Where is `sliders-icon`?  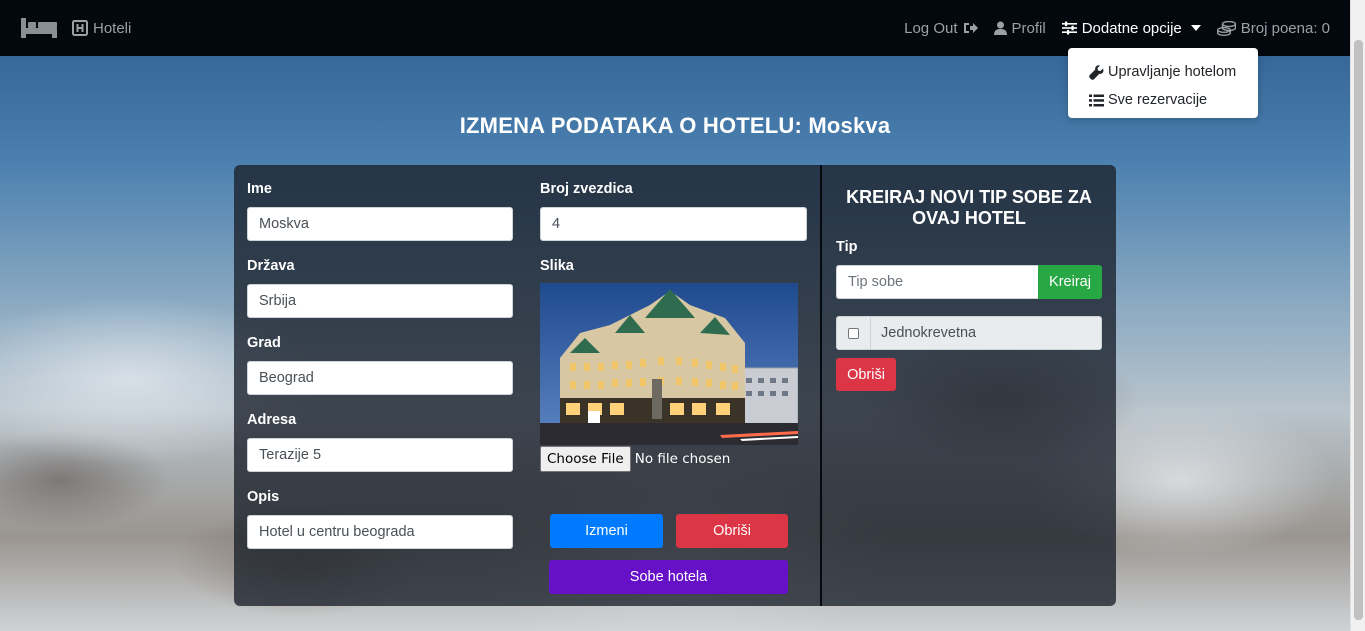
sliders-icon is located at coordinates (1069, 28).